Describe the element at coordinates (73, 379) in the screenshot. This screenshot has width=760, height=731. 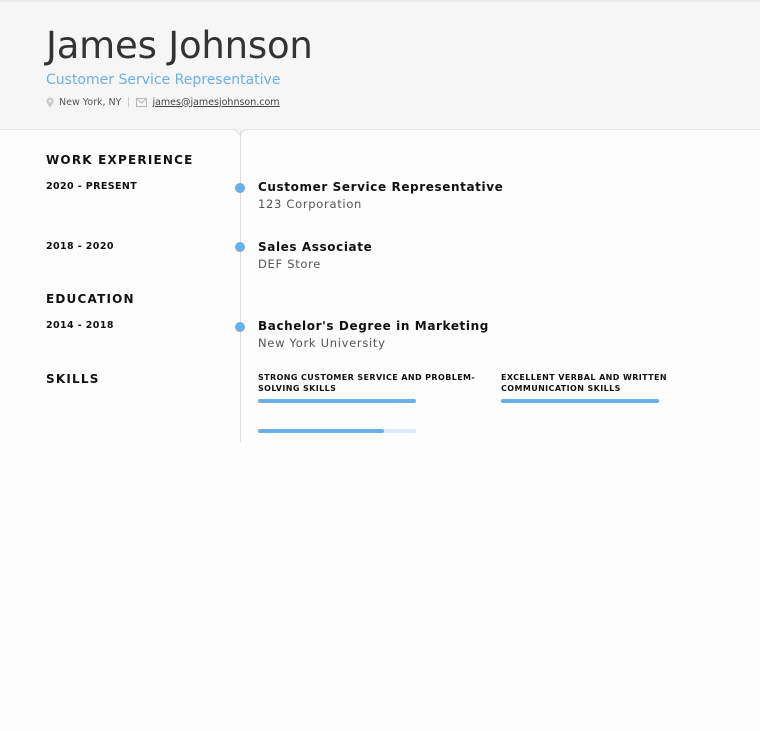
I see `section-heading-skills: SKILLS` at that location.